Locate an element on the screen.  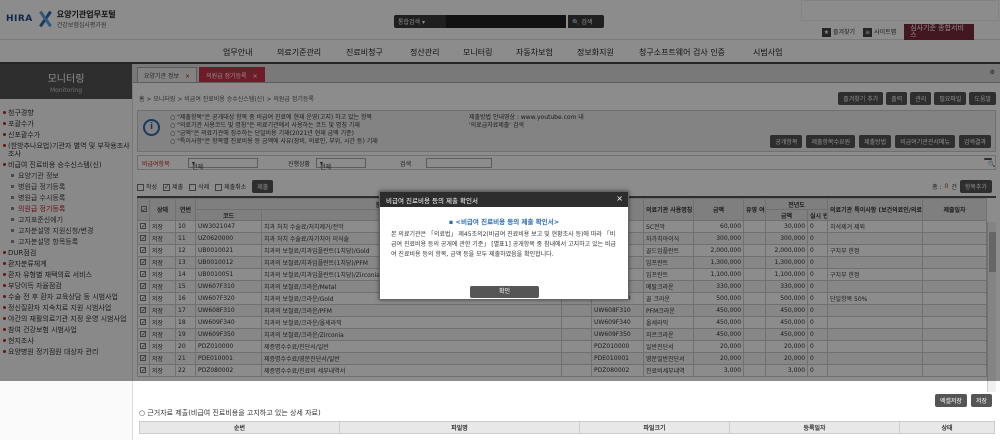
modal-title: 비급여 진료비용 등의 제출 확인서 is located at coordinates (432, 201).